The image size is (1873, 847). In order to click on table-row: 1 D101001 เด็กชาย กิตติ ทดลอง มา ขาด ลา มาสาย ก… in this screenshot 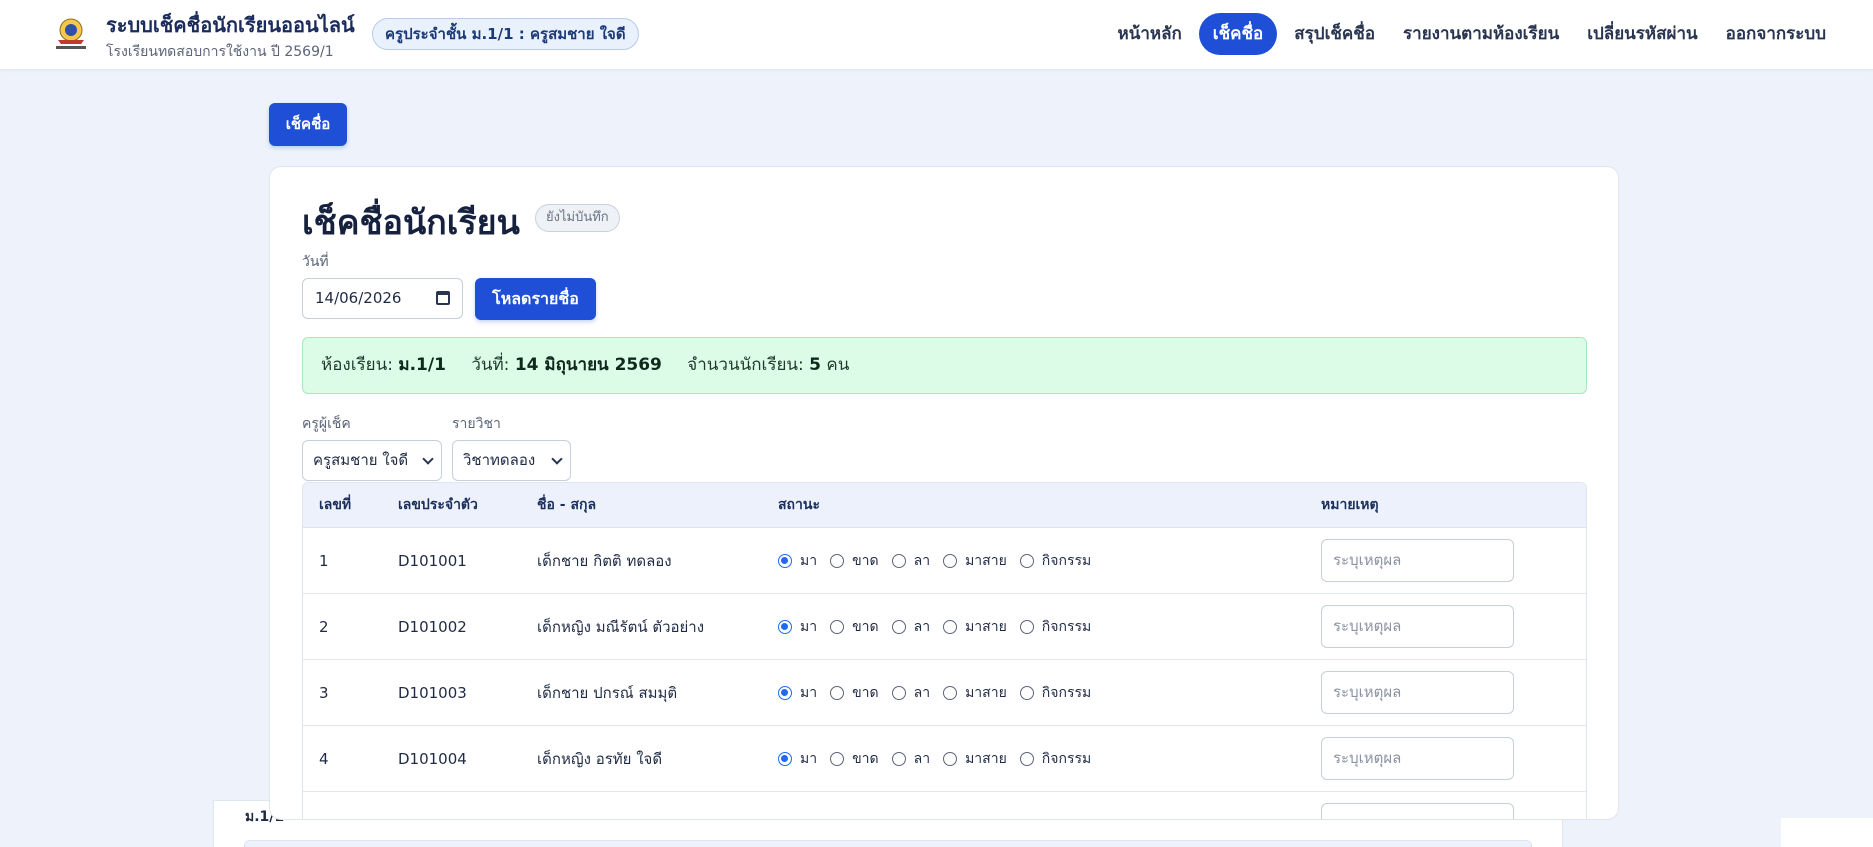, I will do `click(944, 561)`.